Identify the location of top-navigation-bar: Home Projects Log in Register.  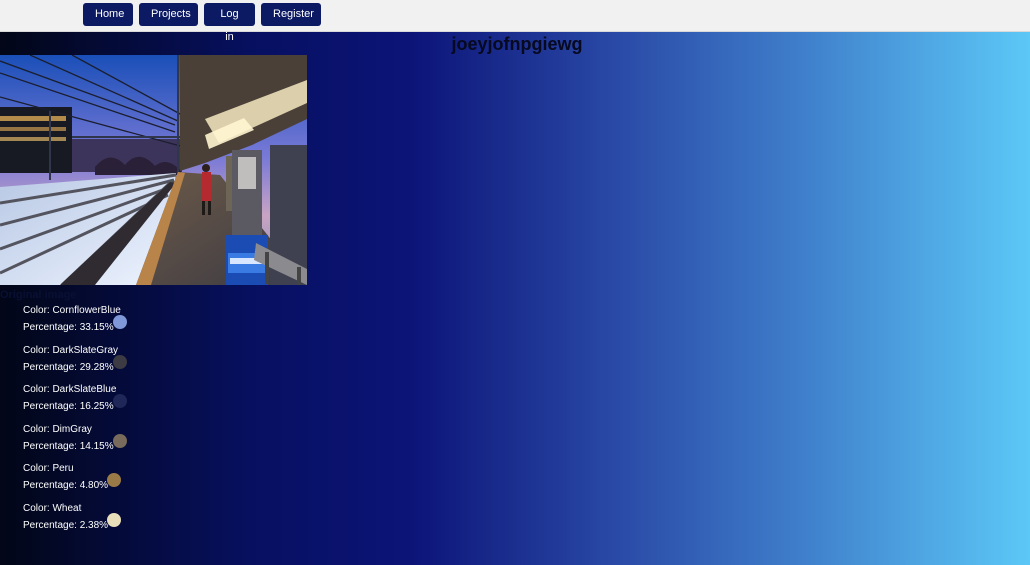
(515, 21).